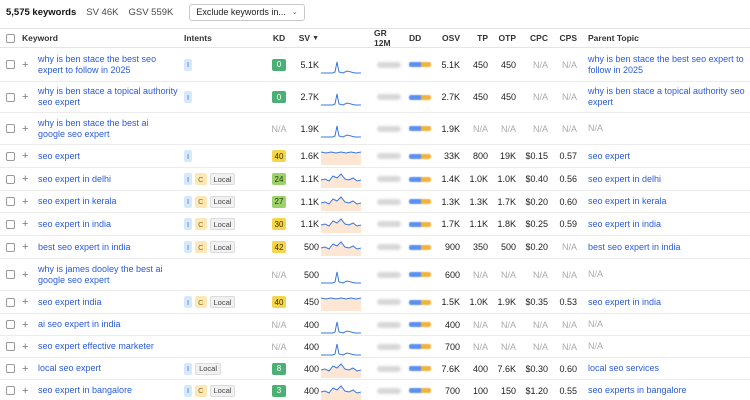  Describe the element at coordinates (448, 156) in the screenshot. I see `osv-cell: 33K` at that location.